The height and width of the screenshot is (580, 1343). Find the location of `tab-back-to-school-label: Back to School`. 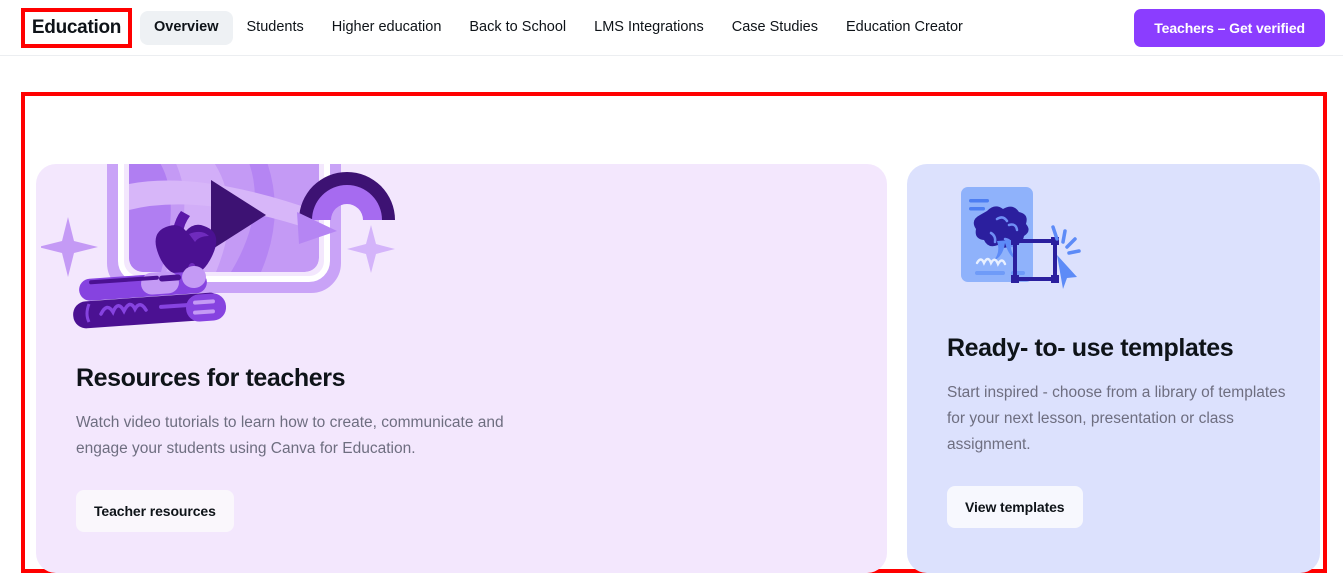

tab-back-to-school-label: Back to School is located at coordinates (518, 27).